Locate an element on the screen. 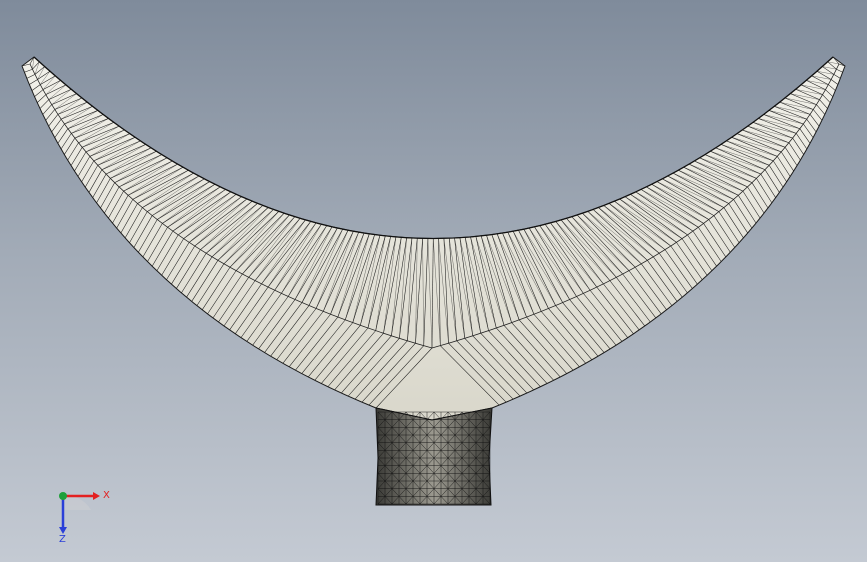 The height and width of the screenshot is (562, 867). stem-neck is located at coordinates (434, 456).